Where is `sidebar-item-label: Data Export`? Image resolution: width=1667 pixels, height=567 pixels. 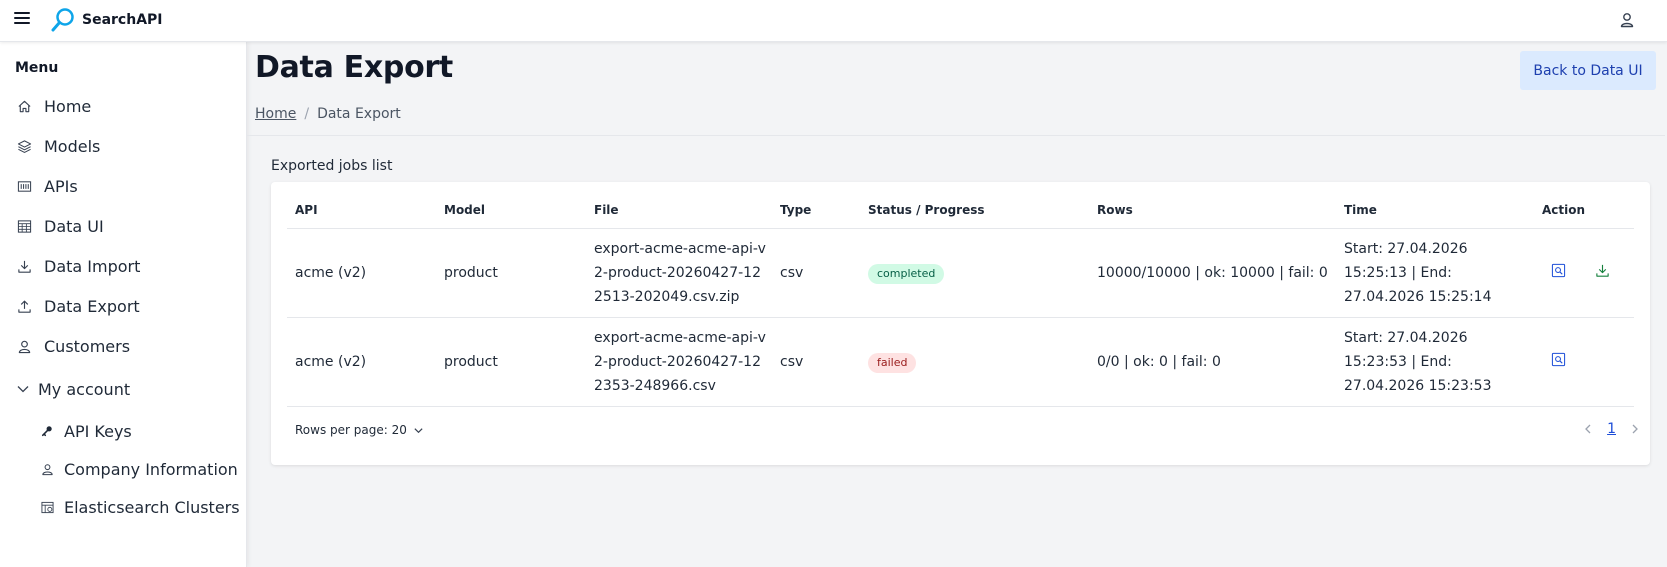
sidebar-item-label: Data Export is located at coordinates (92, 306).